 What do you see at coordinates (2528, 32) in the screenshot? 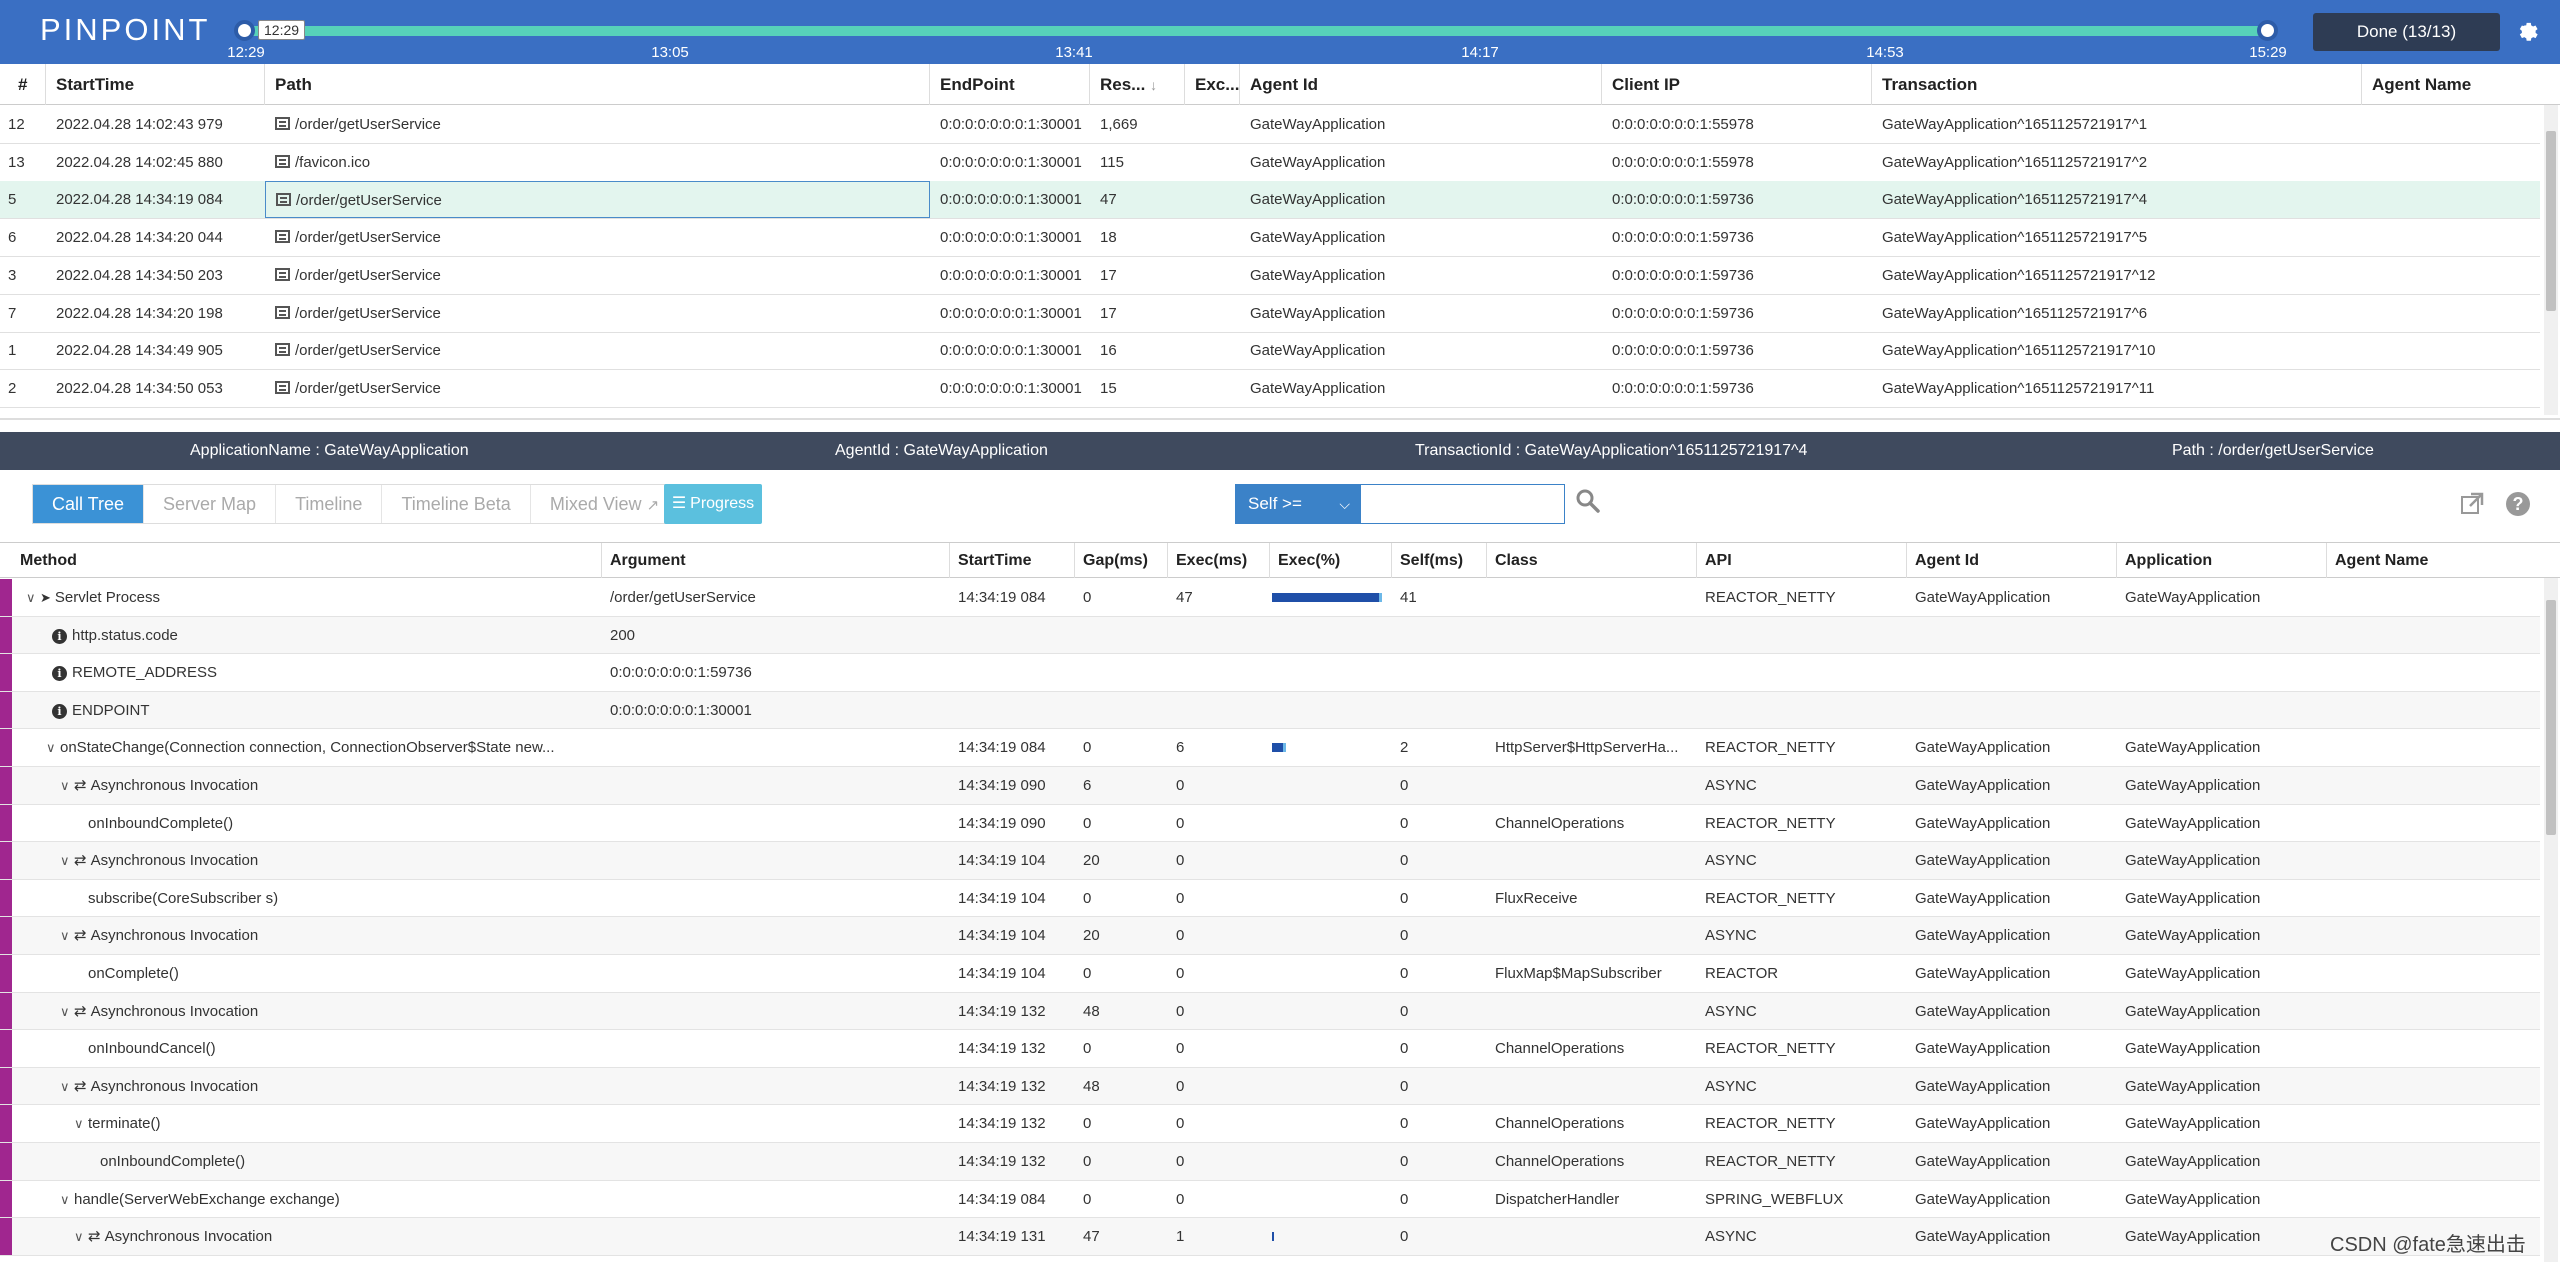
I see `gear-icon` at bounding box center [2528, 32].